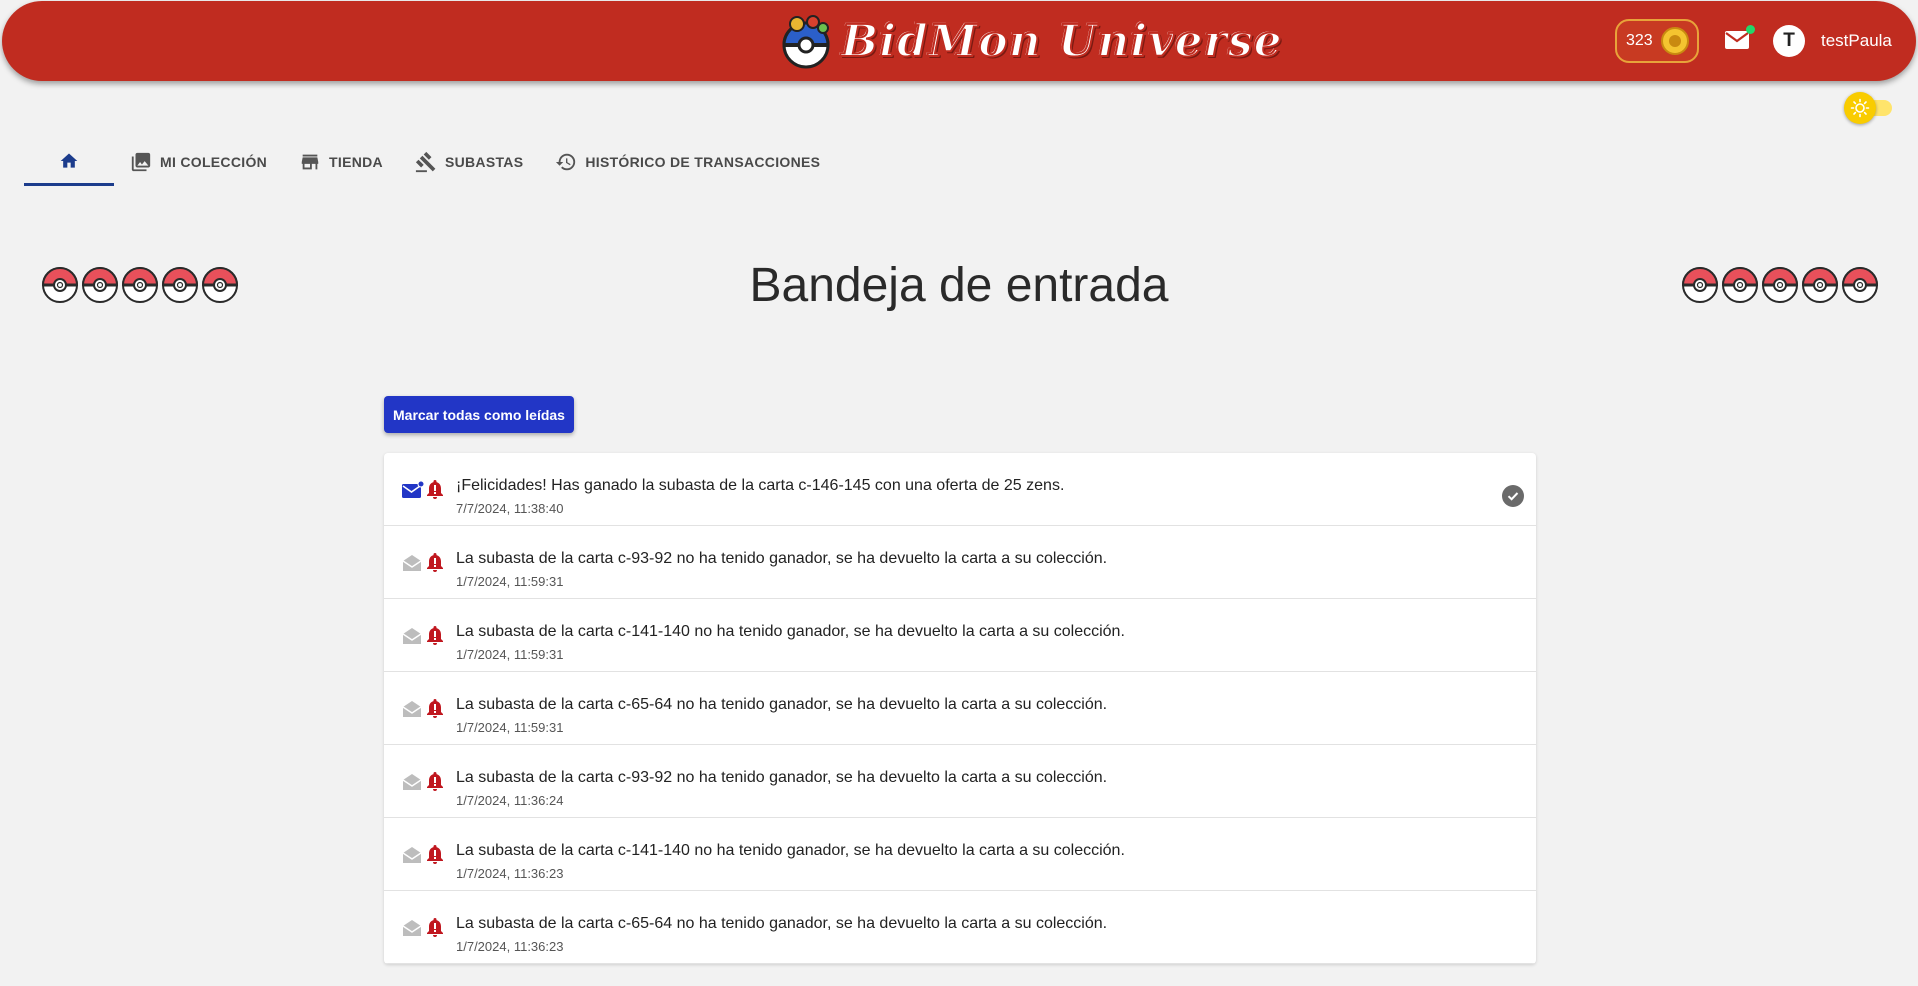 This screenshot has width=1918, height=986. I want to click on message-date: 1/7/2024, 11:36:24, so click(510, 800).